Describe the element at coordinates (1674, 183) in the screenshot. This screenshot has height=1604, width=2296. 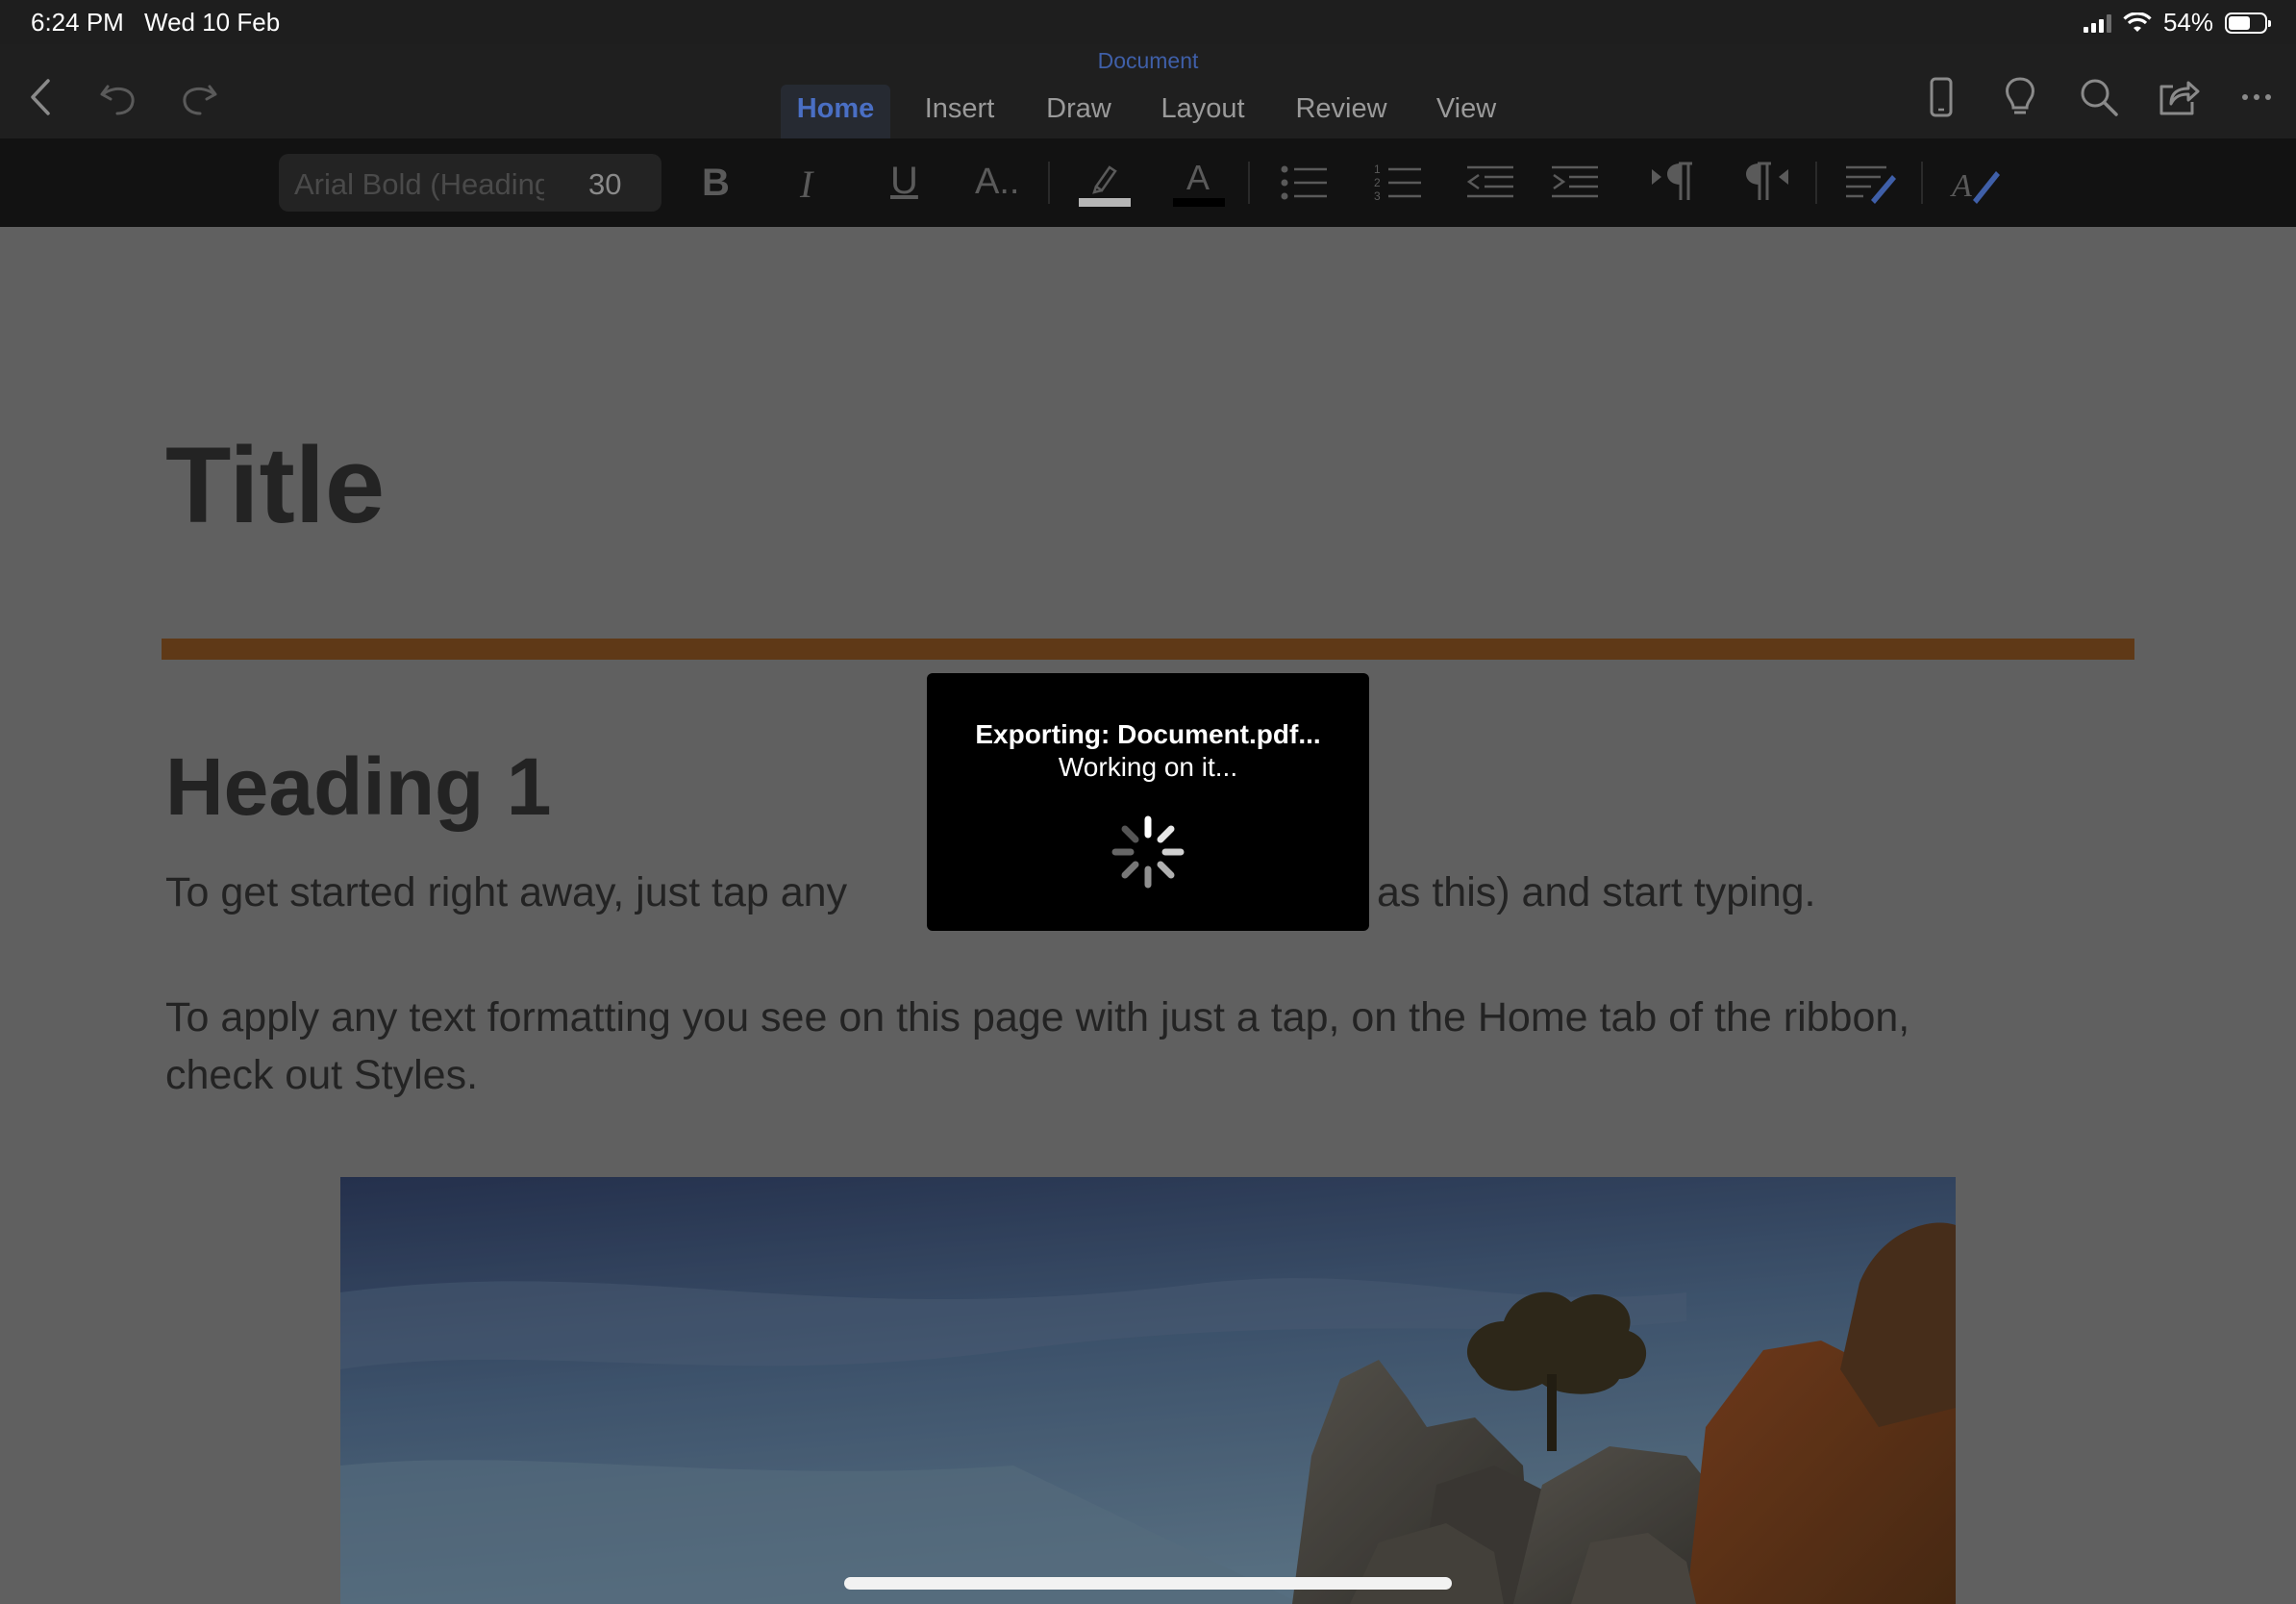
I see `ltr-paragraph-icon` at that location.